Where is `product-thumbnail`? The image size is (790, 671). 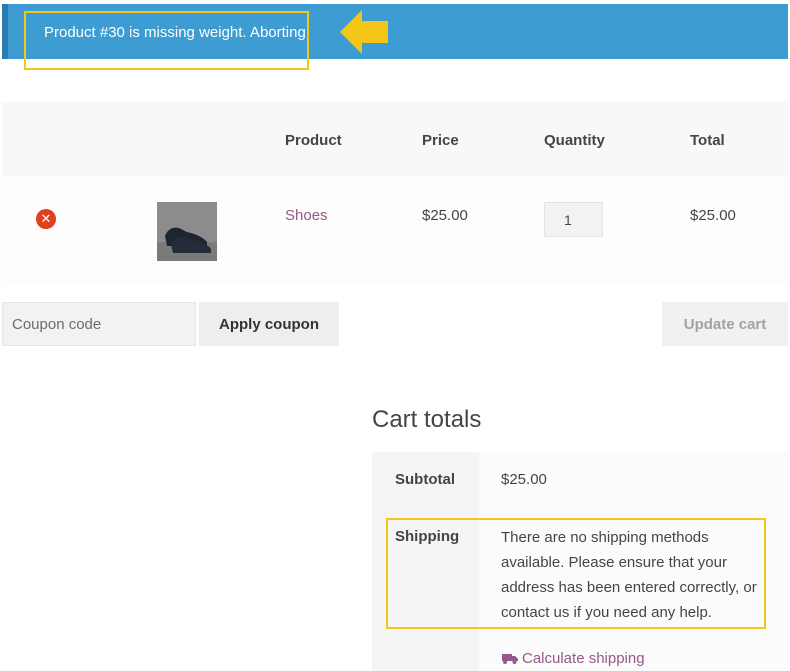 product-thumbnail is located at coordinates (187, 231).